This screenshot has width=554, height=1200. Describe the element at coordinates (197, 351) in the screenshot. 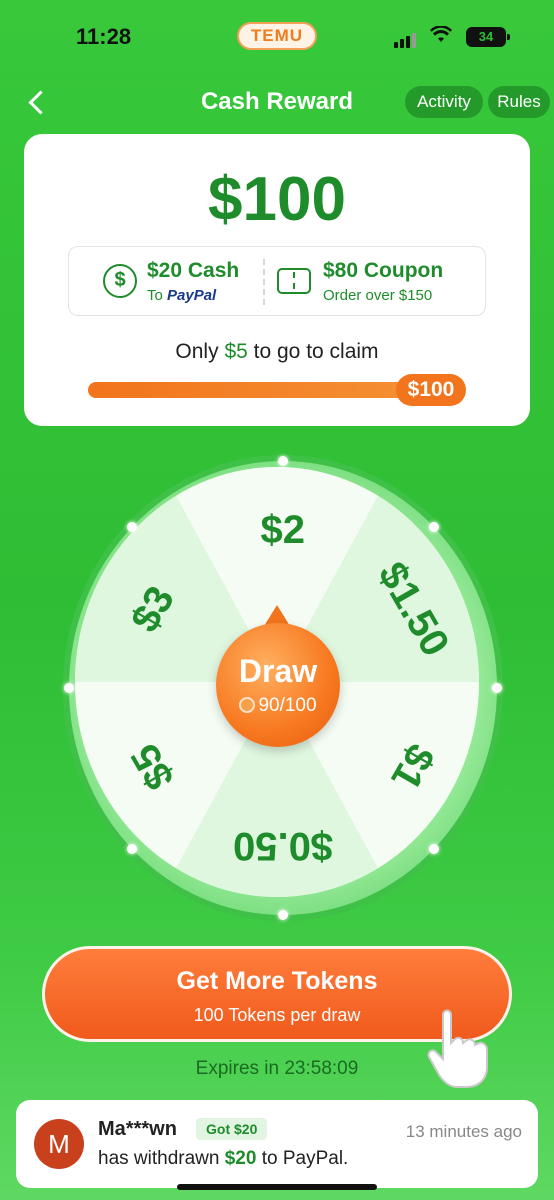

I see `claim-prefix: Only` at that location.